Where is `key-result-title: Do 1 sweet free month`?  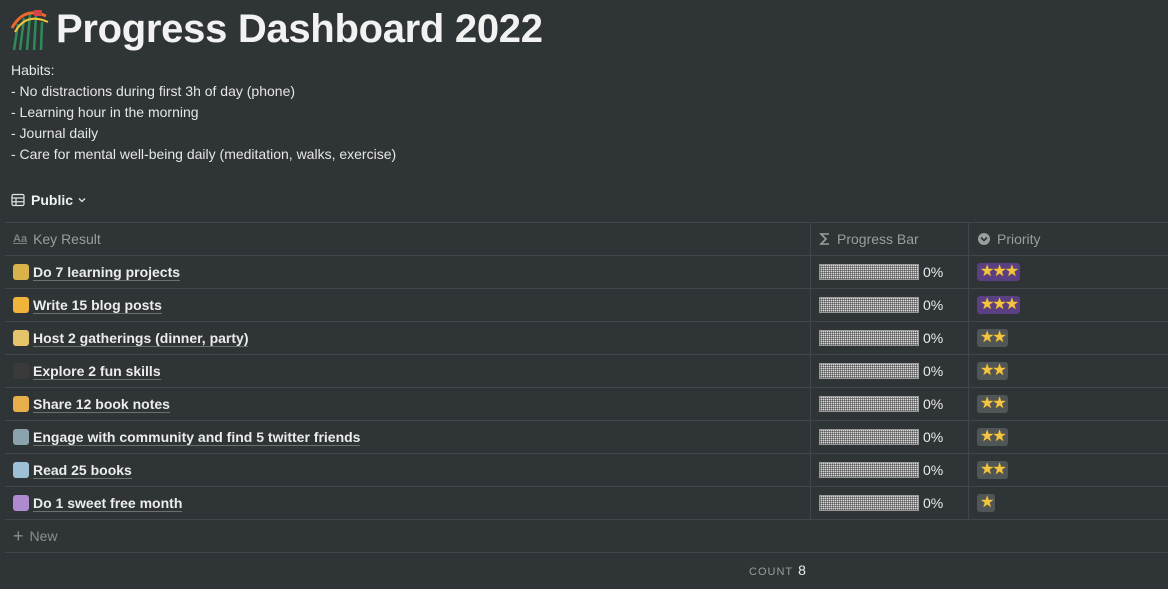
key-result-title: Do 1 sweet free month is located at coordinates (108, 503).